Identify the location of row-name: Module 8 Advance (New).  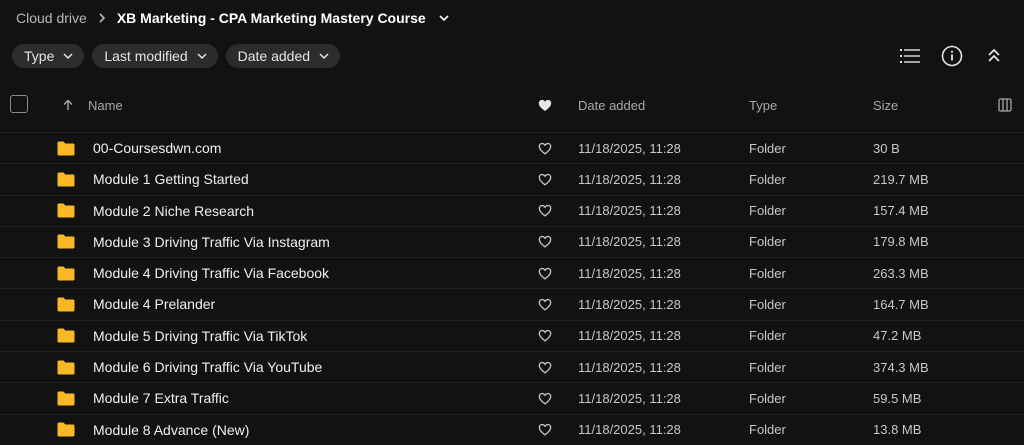
(171, 430).